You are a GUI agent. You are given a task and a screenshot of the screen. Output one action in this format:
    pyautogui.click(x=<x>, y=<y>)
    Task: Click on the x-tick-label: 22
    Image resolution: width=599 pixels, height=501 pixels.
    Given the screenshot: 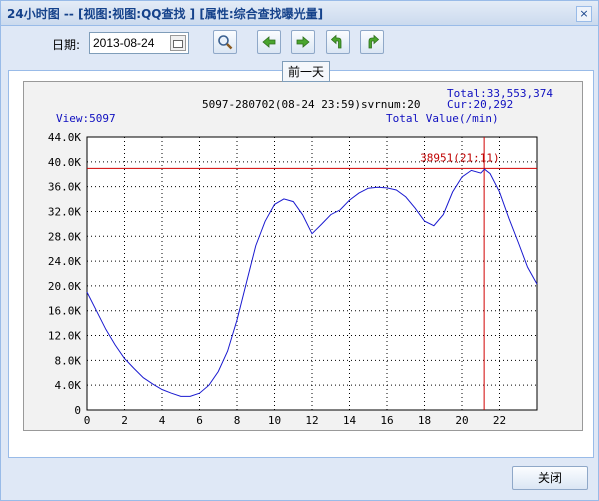 What is the action you would take?
    pyautogui.click(x=499, y=420)
    